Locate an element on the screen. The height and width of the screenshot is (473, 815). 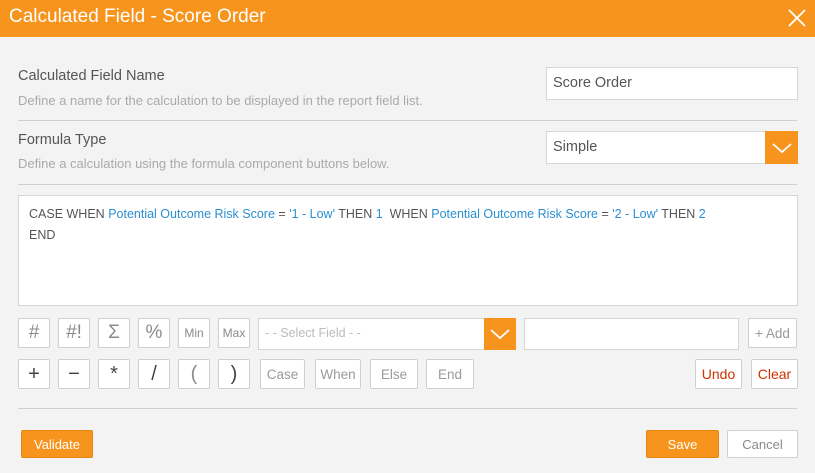
close-icon is located at coordinates (797, 18).